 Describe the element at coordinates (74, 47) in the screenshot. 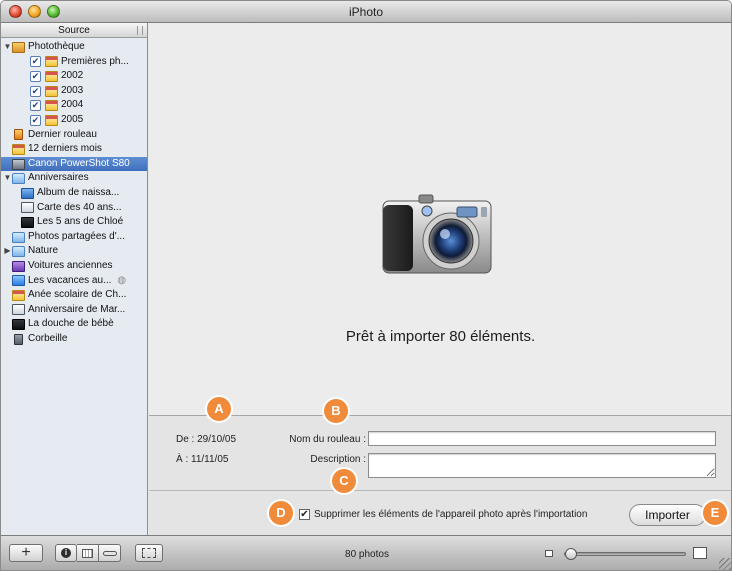

I see `sidebar-item: ▼ Photothèque` at that location.